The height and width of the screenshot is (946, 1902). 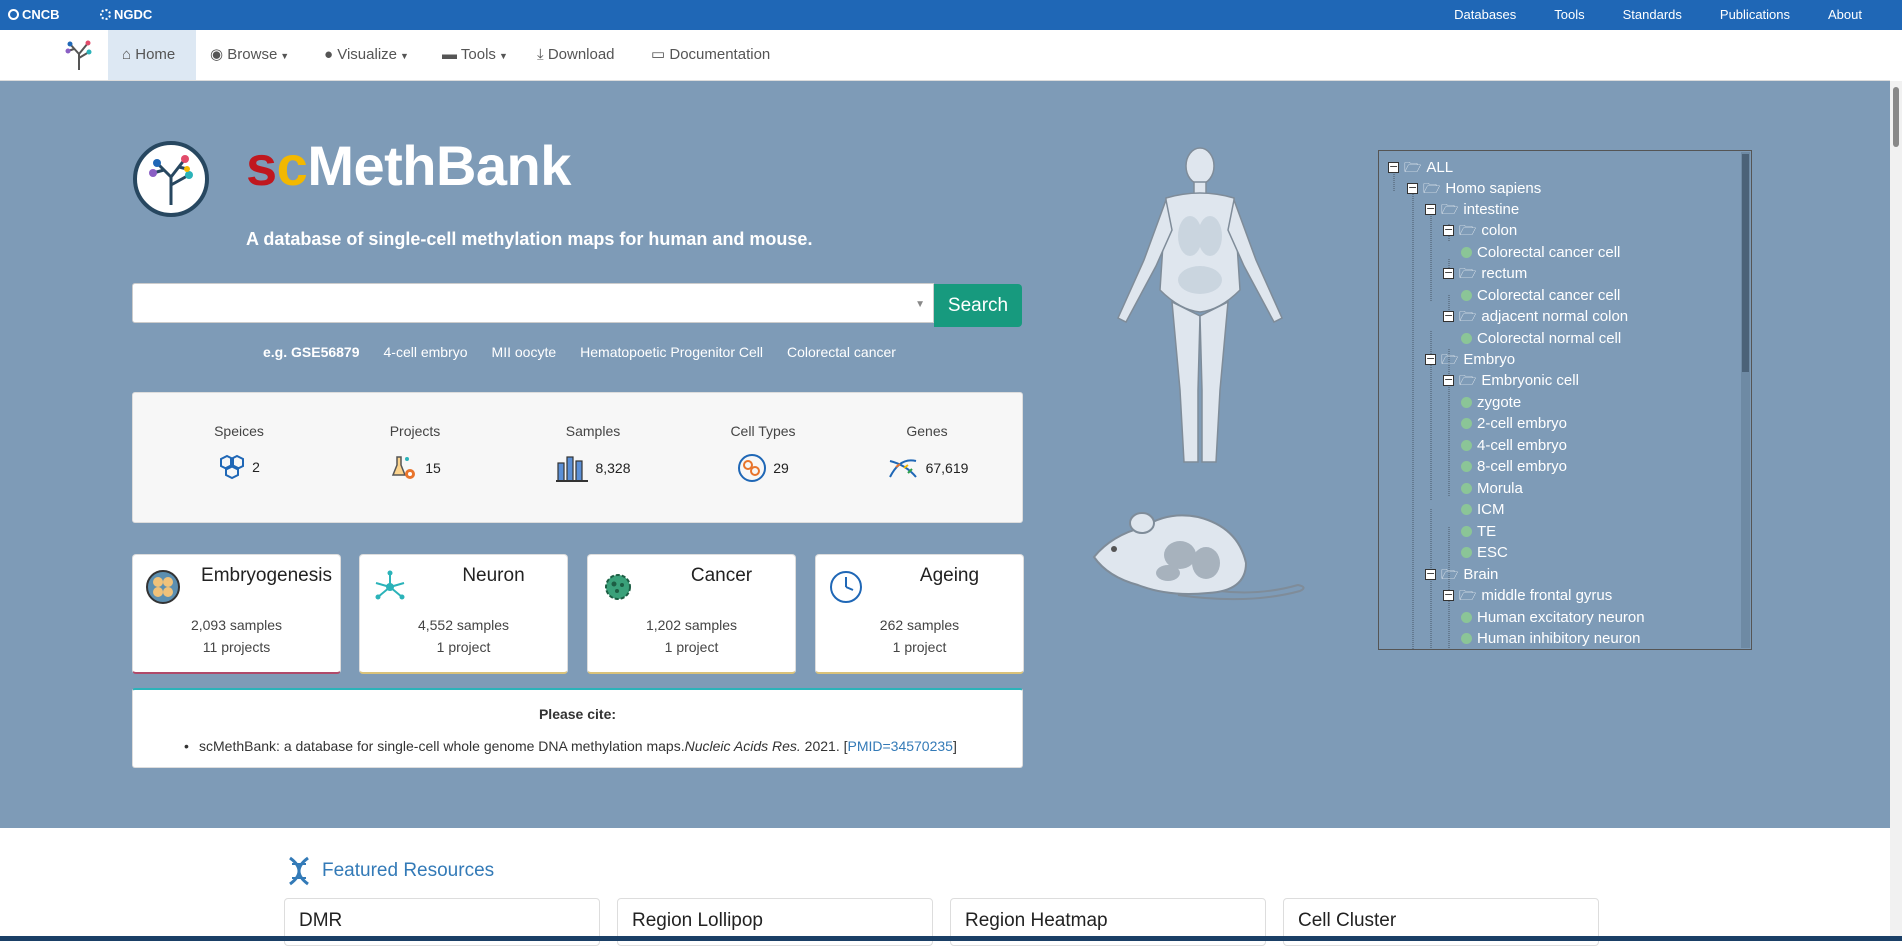 I want to click on nav-documentation: ▭ Documentation, so click(x=710, y=55).